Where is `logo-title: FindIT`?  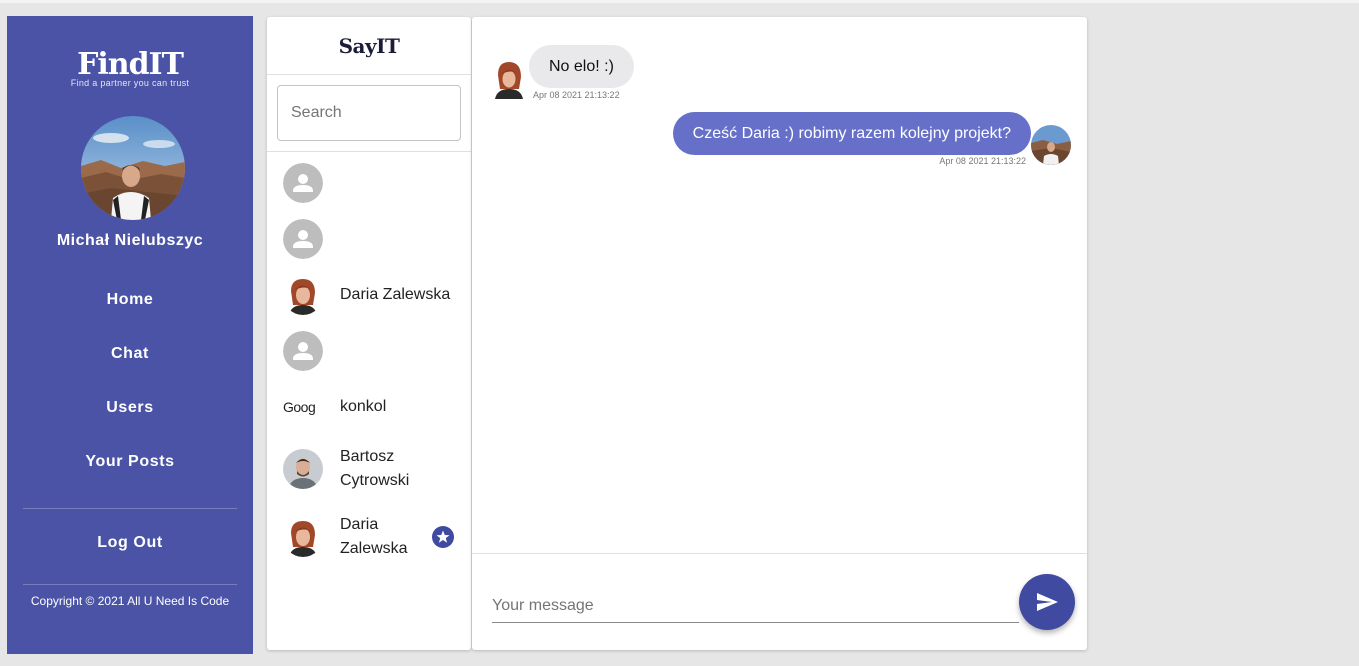 logo-title: FindIT is located at coordinates (130, 64).